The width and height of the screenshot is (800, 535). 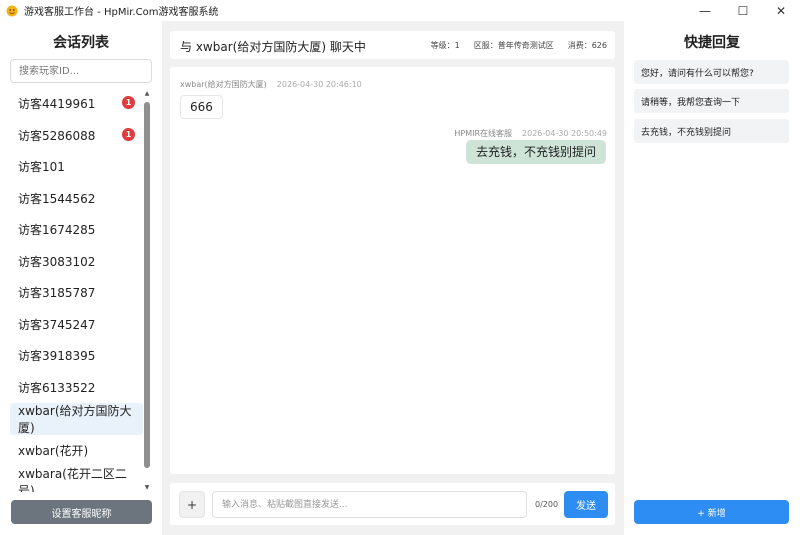 I want to click on player-search-input, so click(x=81, y=71).